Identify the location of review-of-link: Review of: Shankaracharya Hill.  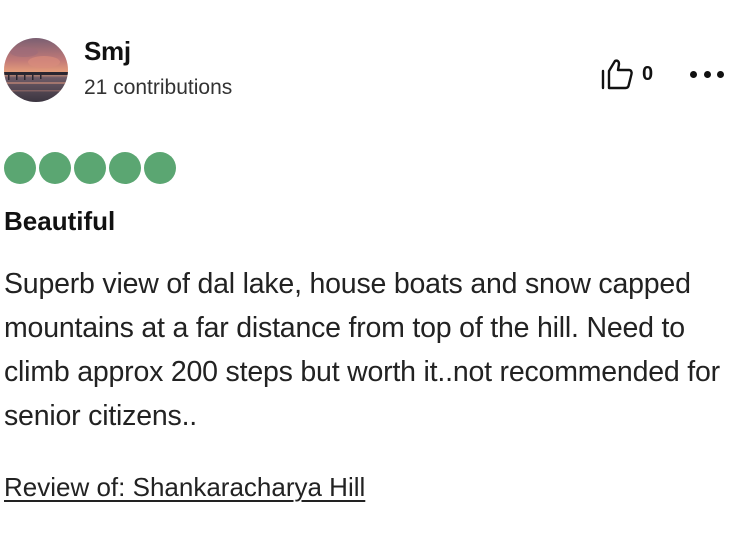
(184, 487).